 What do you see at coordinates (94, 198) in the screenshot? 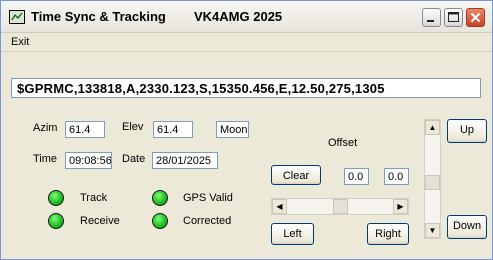
I see `track-label: Track` at bounding box center [94, 198].